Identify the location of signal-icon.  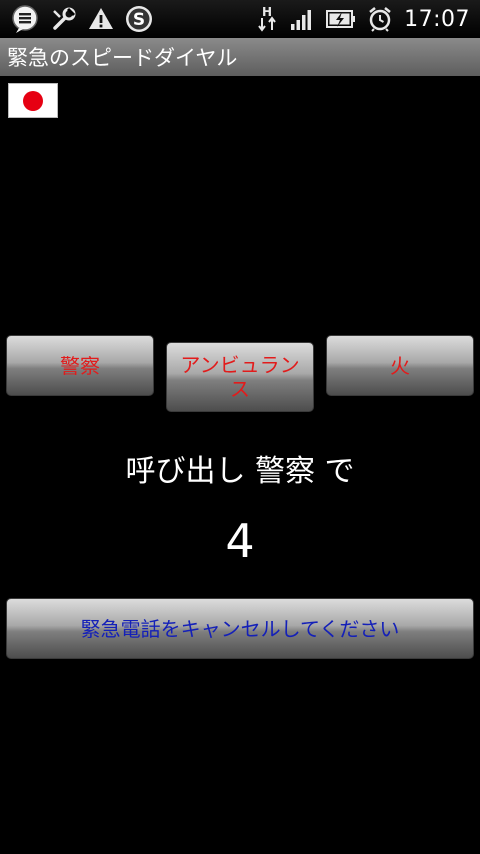
(301, 20).